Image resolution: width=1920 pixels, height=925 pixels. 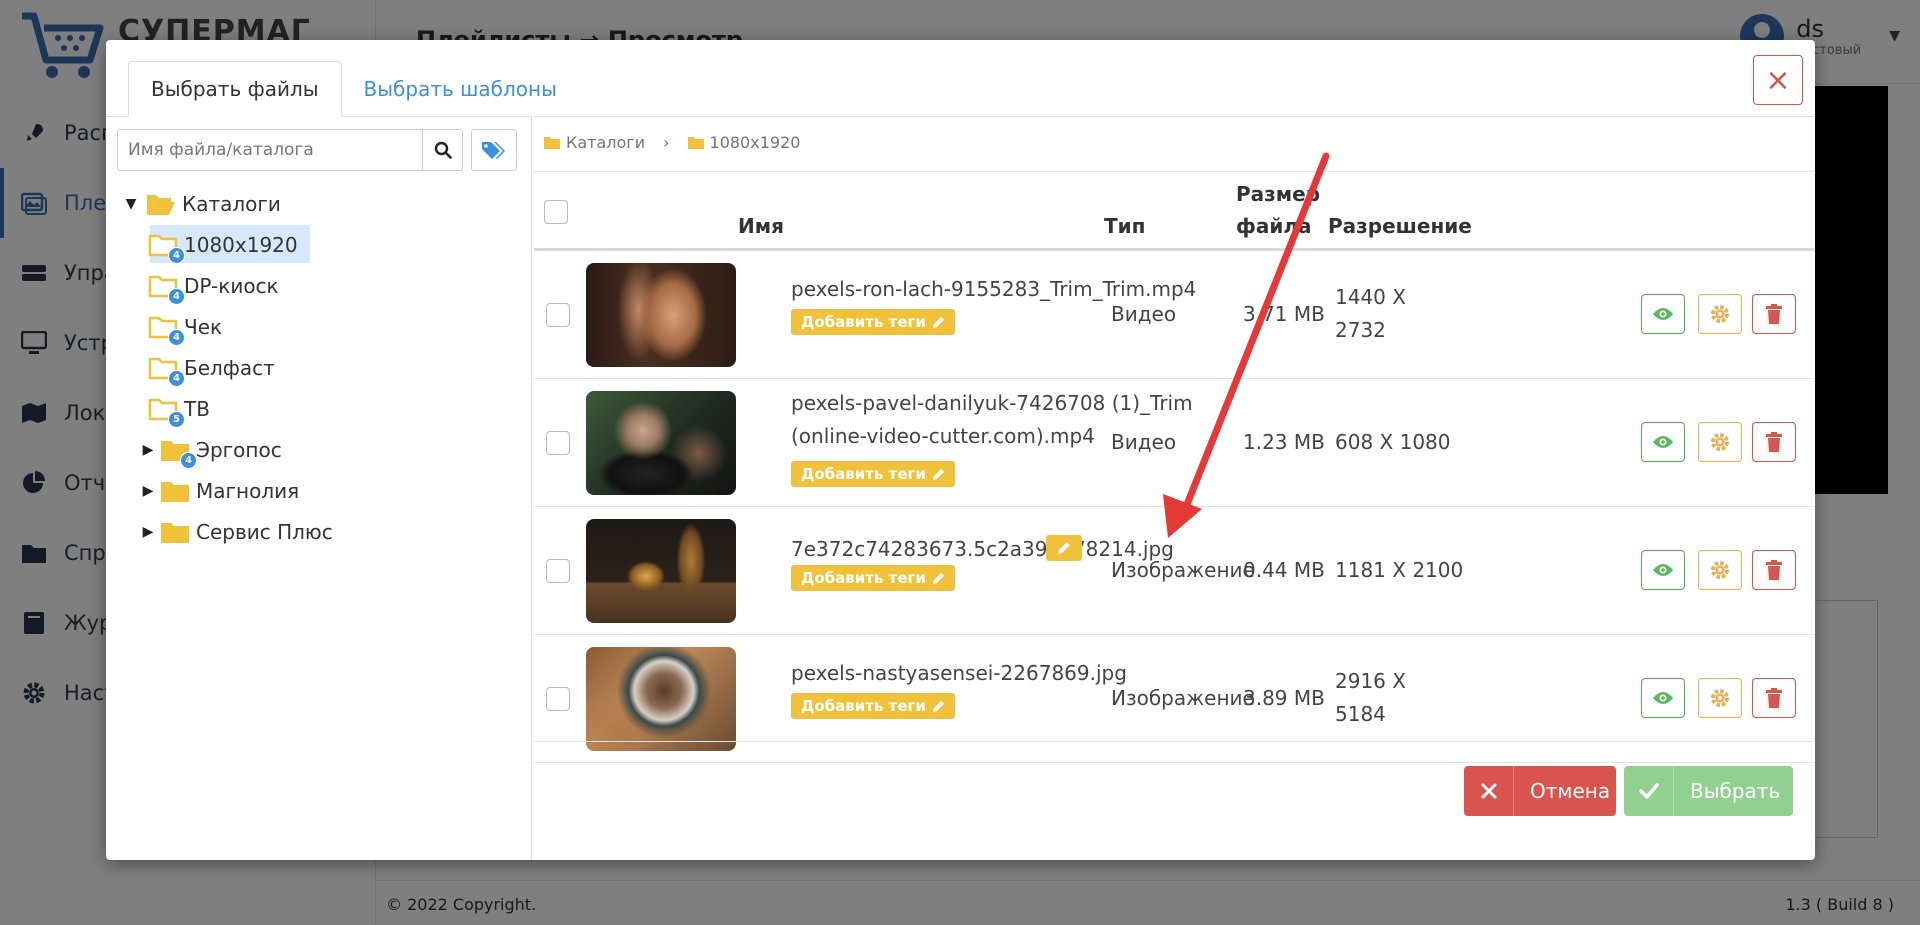 I want to click on tags-icon, so click(x=493, y=150).